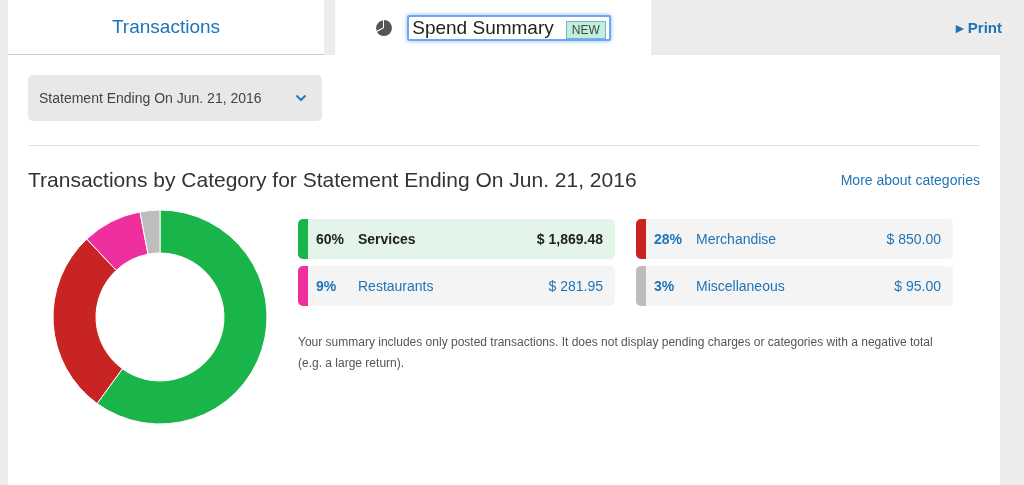 The image size is (1024, 485). I want to click on category-row: 3% Miscellaneous $ 95.00, so click(794, 286).